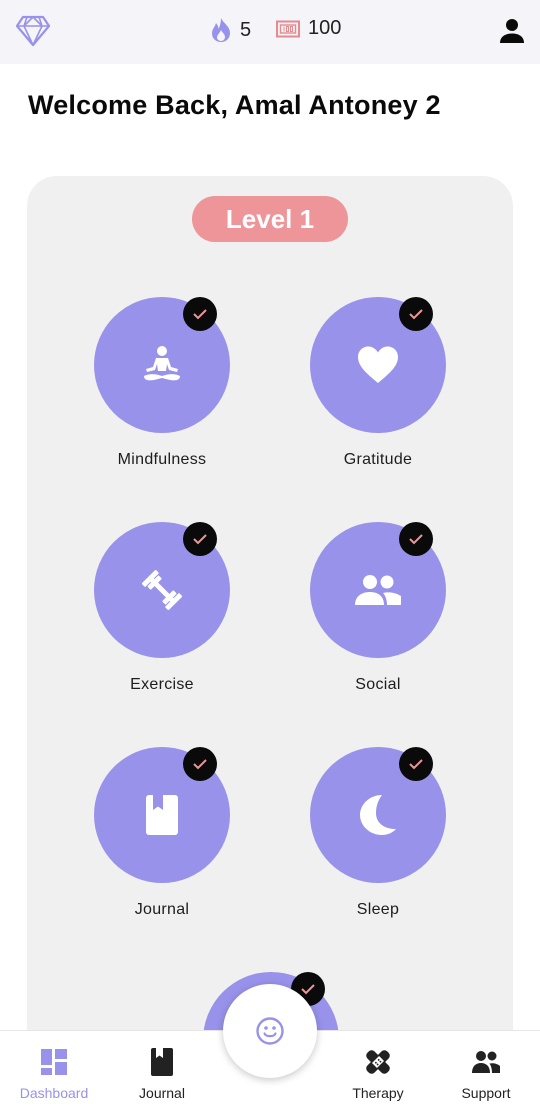 This screenshot has height=1111, width=540. I want to click on smiley-icon, so click(270, 1031).